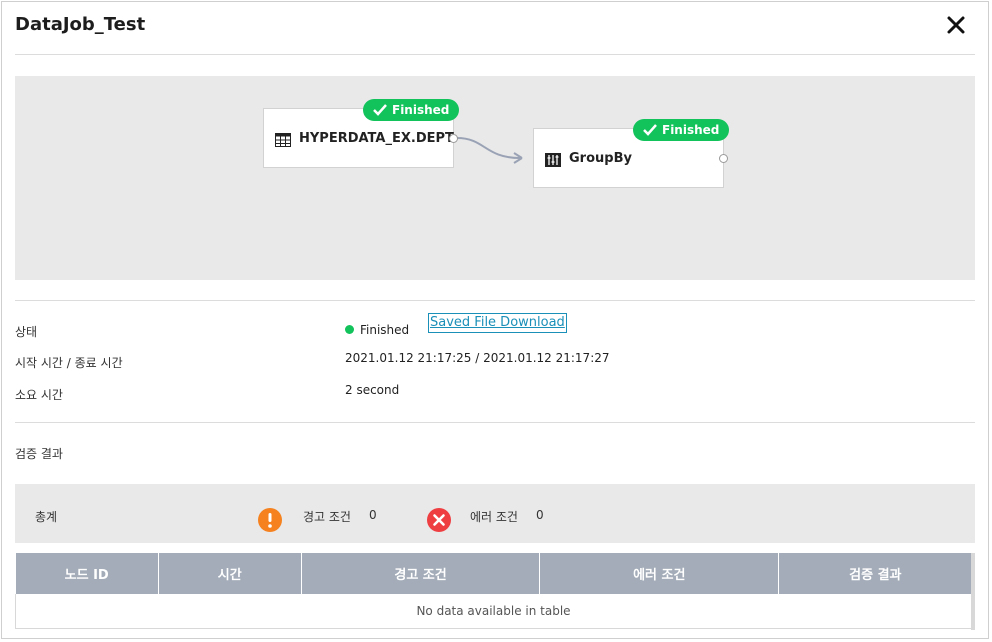 The image size is (992, 642). Describe the element at coordinates (973, 591) in the screenshot. I see `table-scrollbar` at that location.